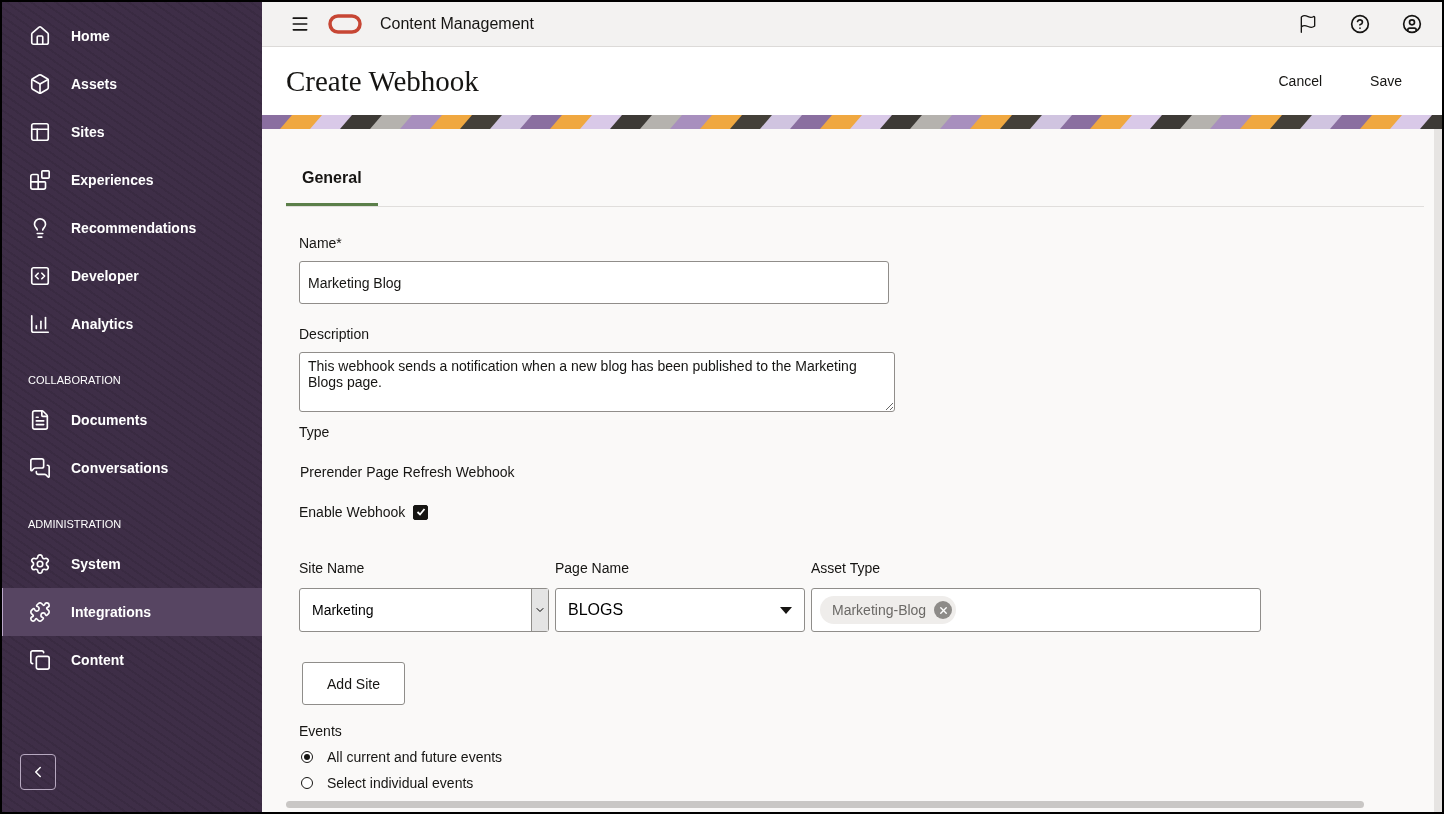 The height and width of the screenshot is (814, 1444). I want to click on horizontal-scrollbar, so click(825, 804).